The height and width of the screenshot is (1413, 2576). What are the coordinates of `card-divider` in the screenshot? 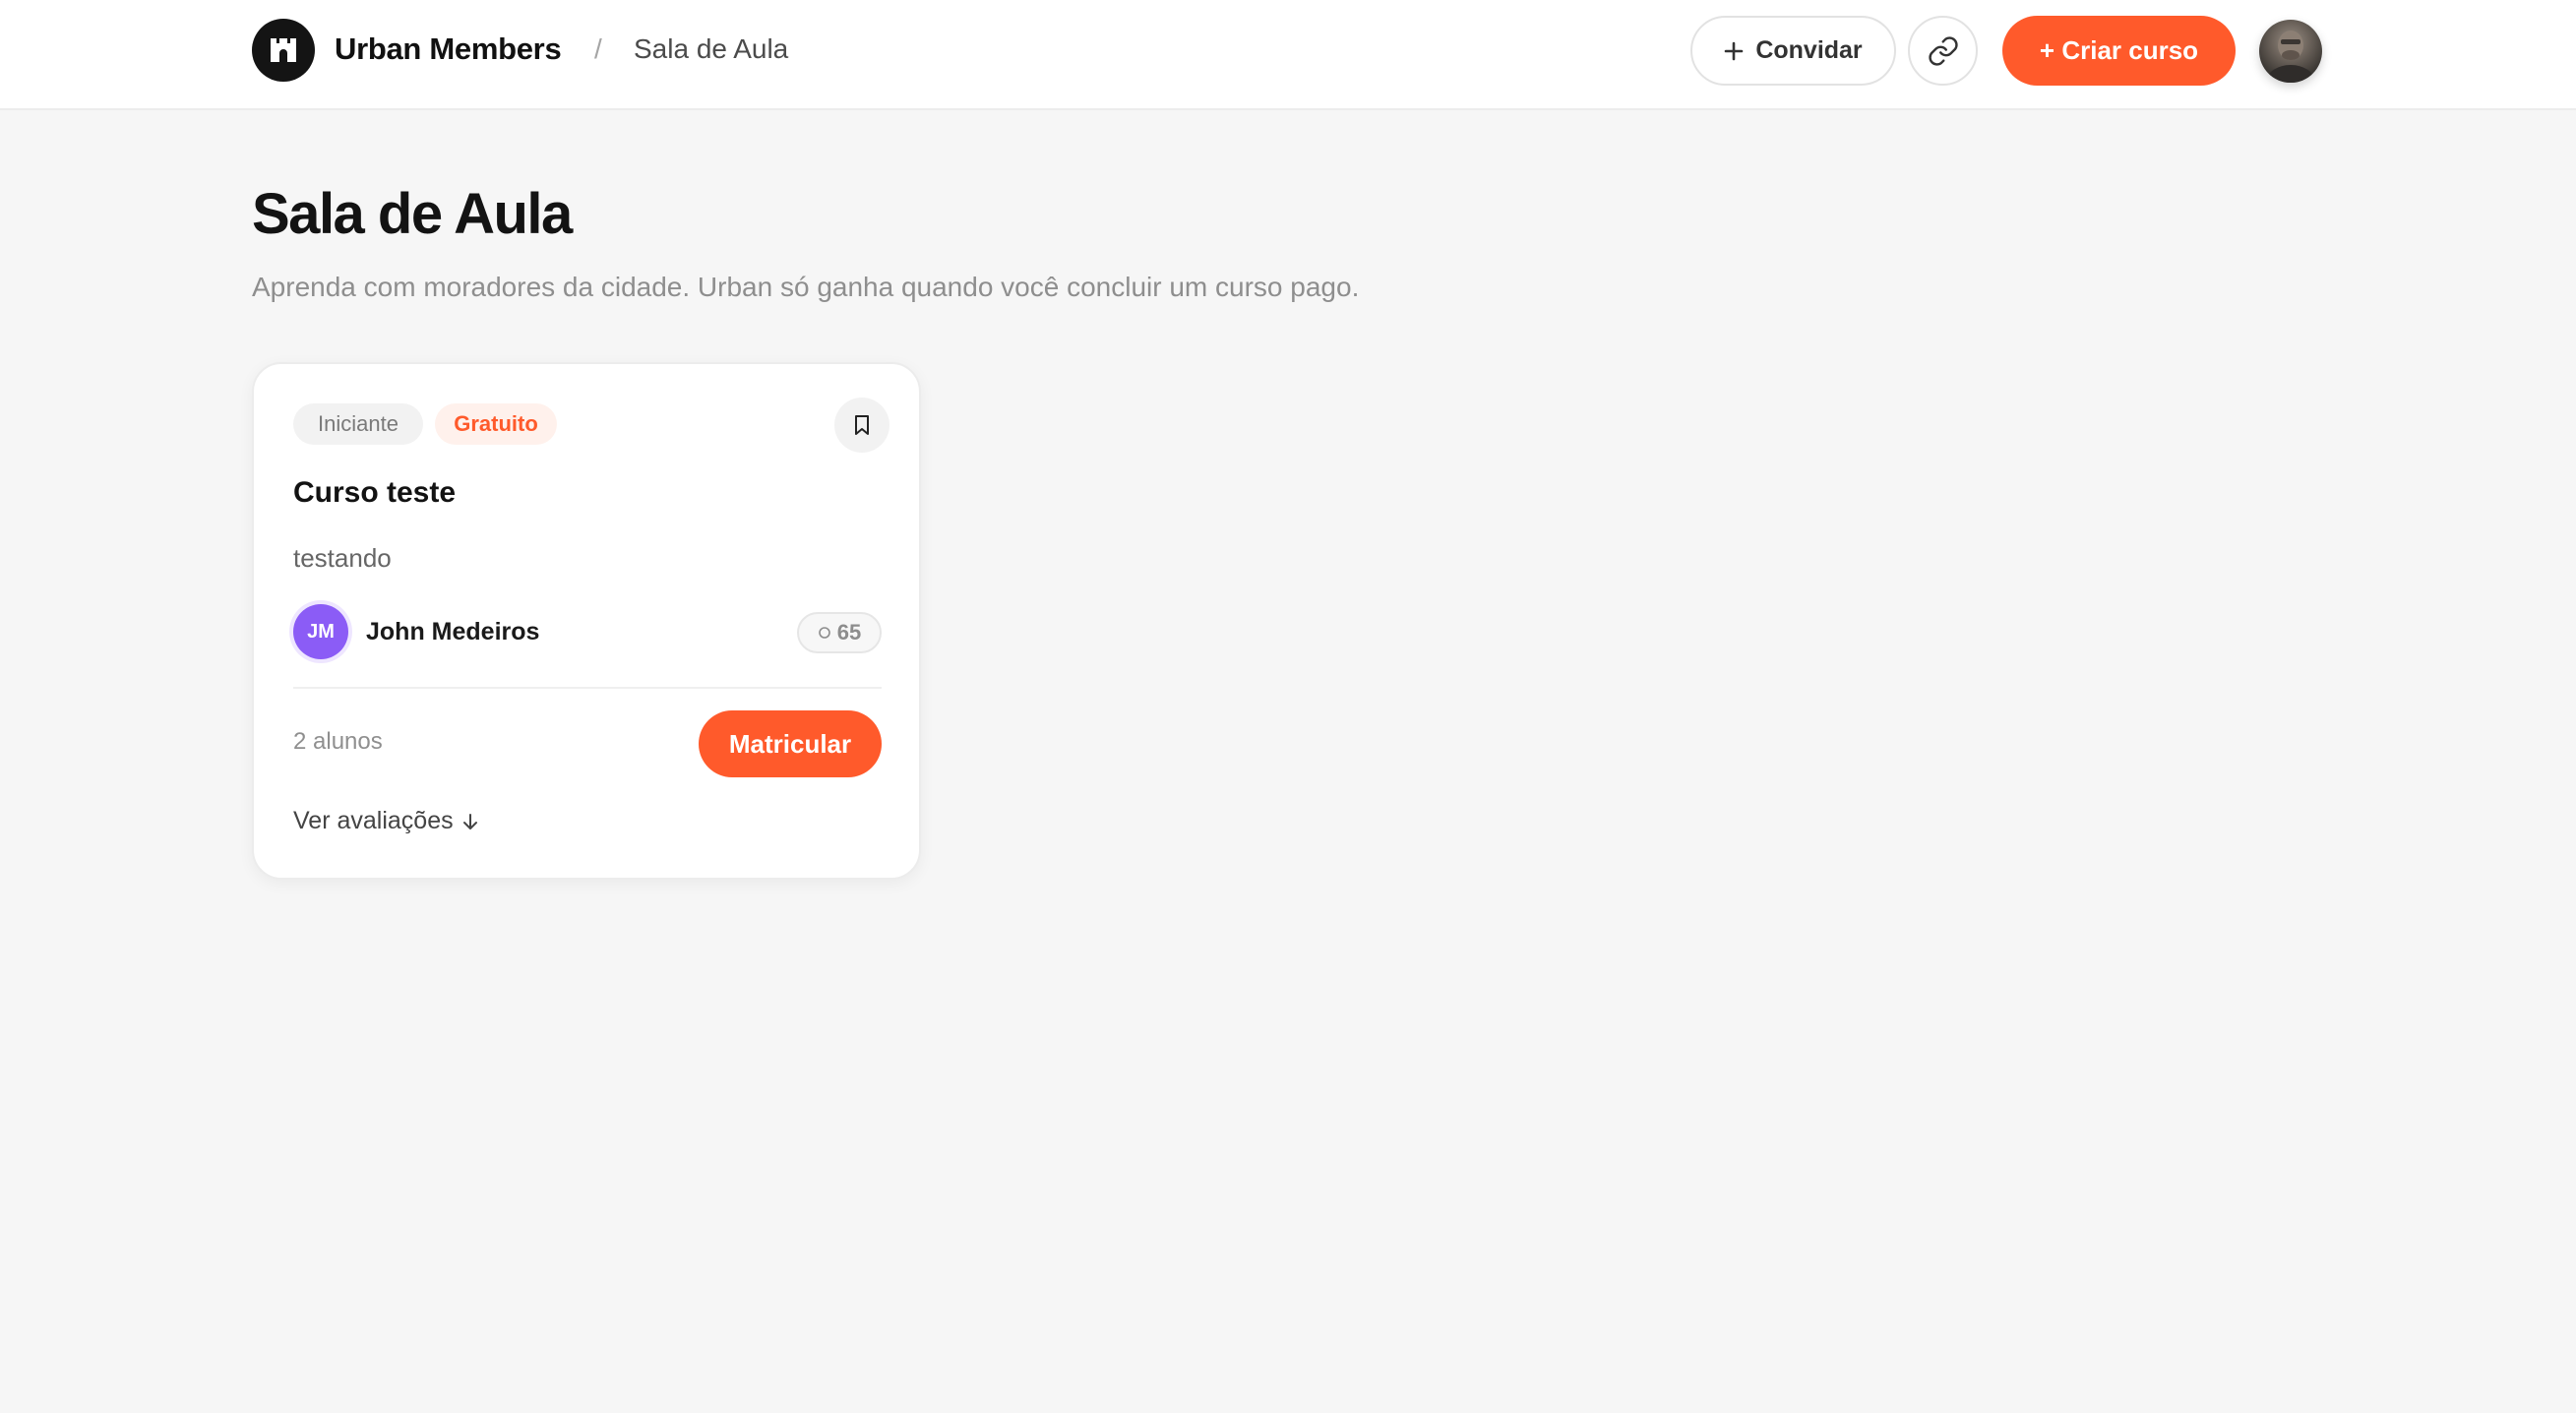 It's located at (587, 688).